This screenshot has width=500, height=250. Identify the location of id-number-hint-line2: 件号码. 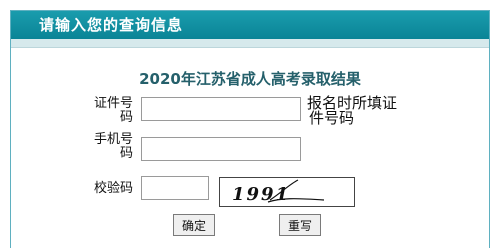
(332, 118).